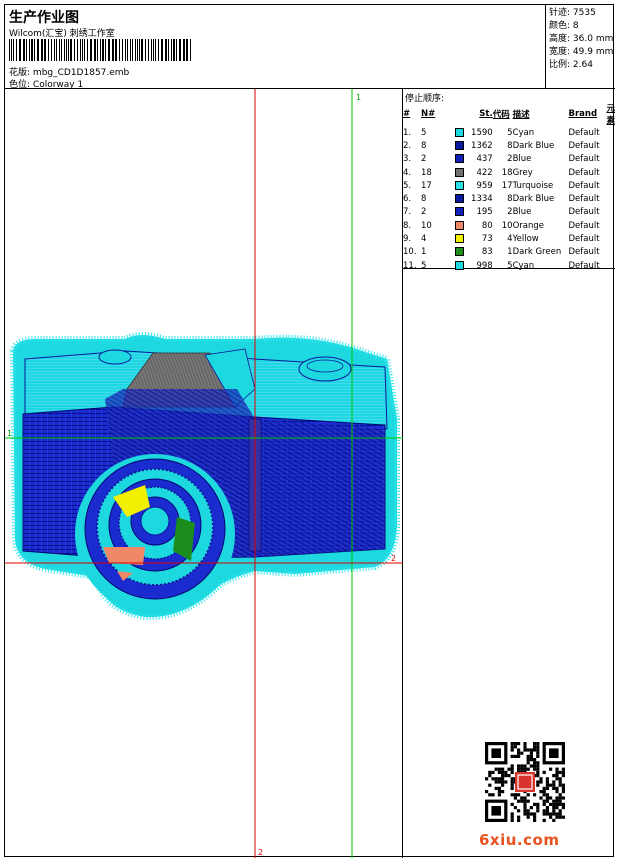  I want to click on color-swatch, so click(459, 239).